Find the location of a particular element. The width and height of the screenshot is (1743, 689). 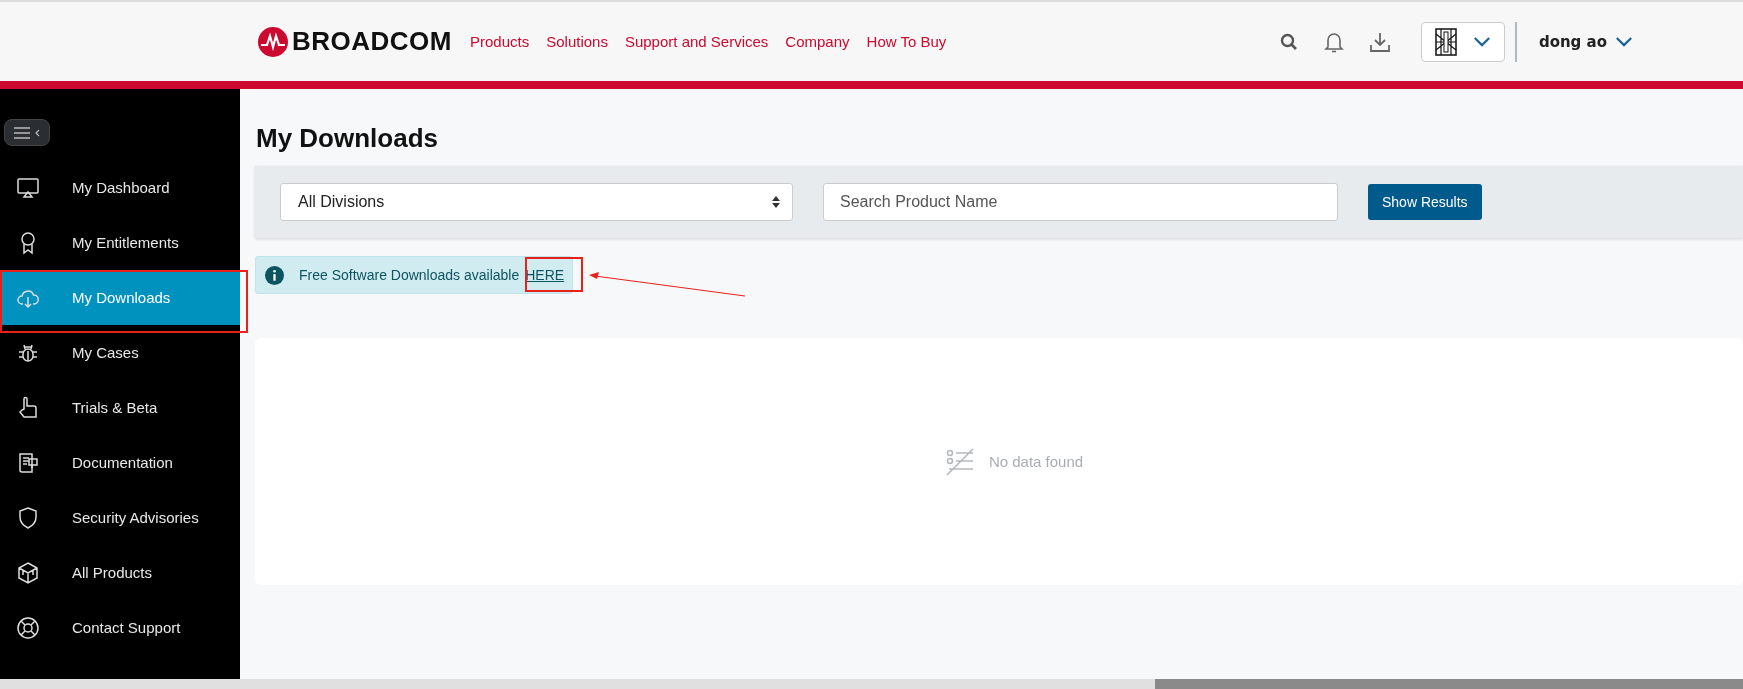

user-menu: dong ao is located at coordinates (1585, 41).